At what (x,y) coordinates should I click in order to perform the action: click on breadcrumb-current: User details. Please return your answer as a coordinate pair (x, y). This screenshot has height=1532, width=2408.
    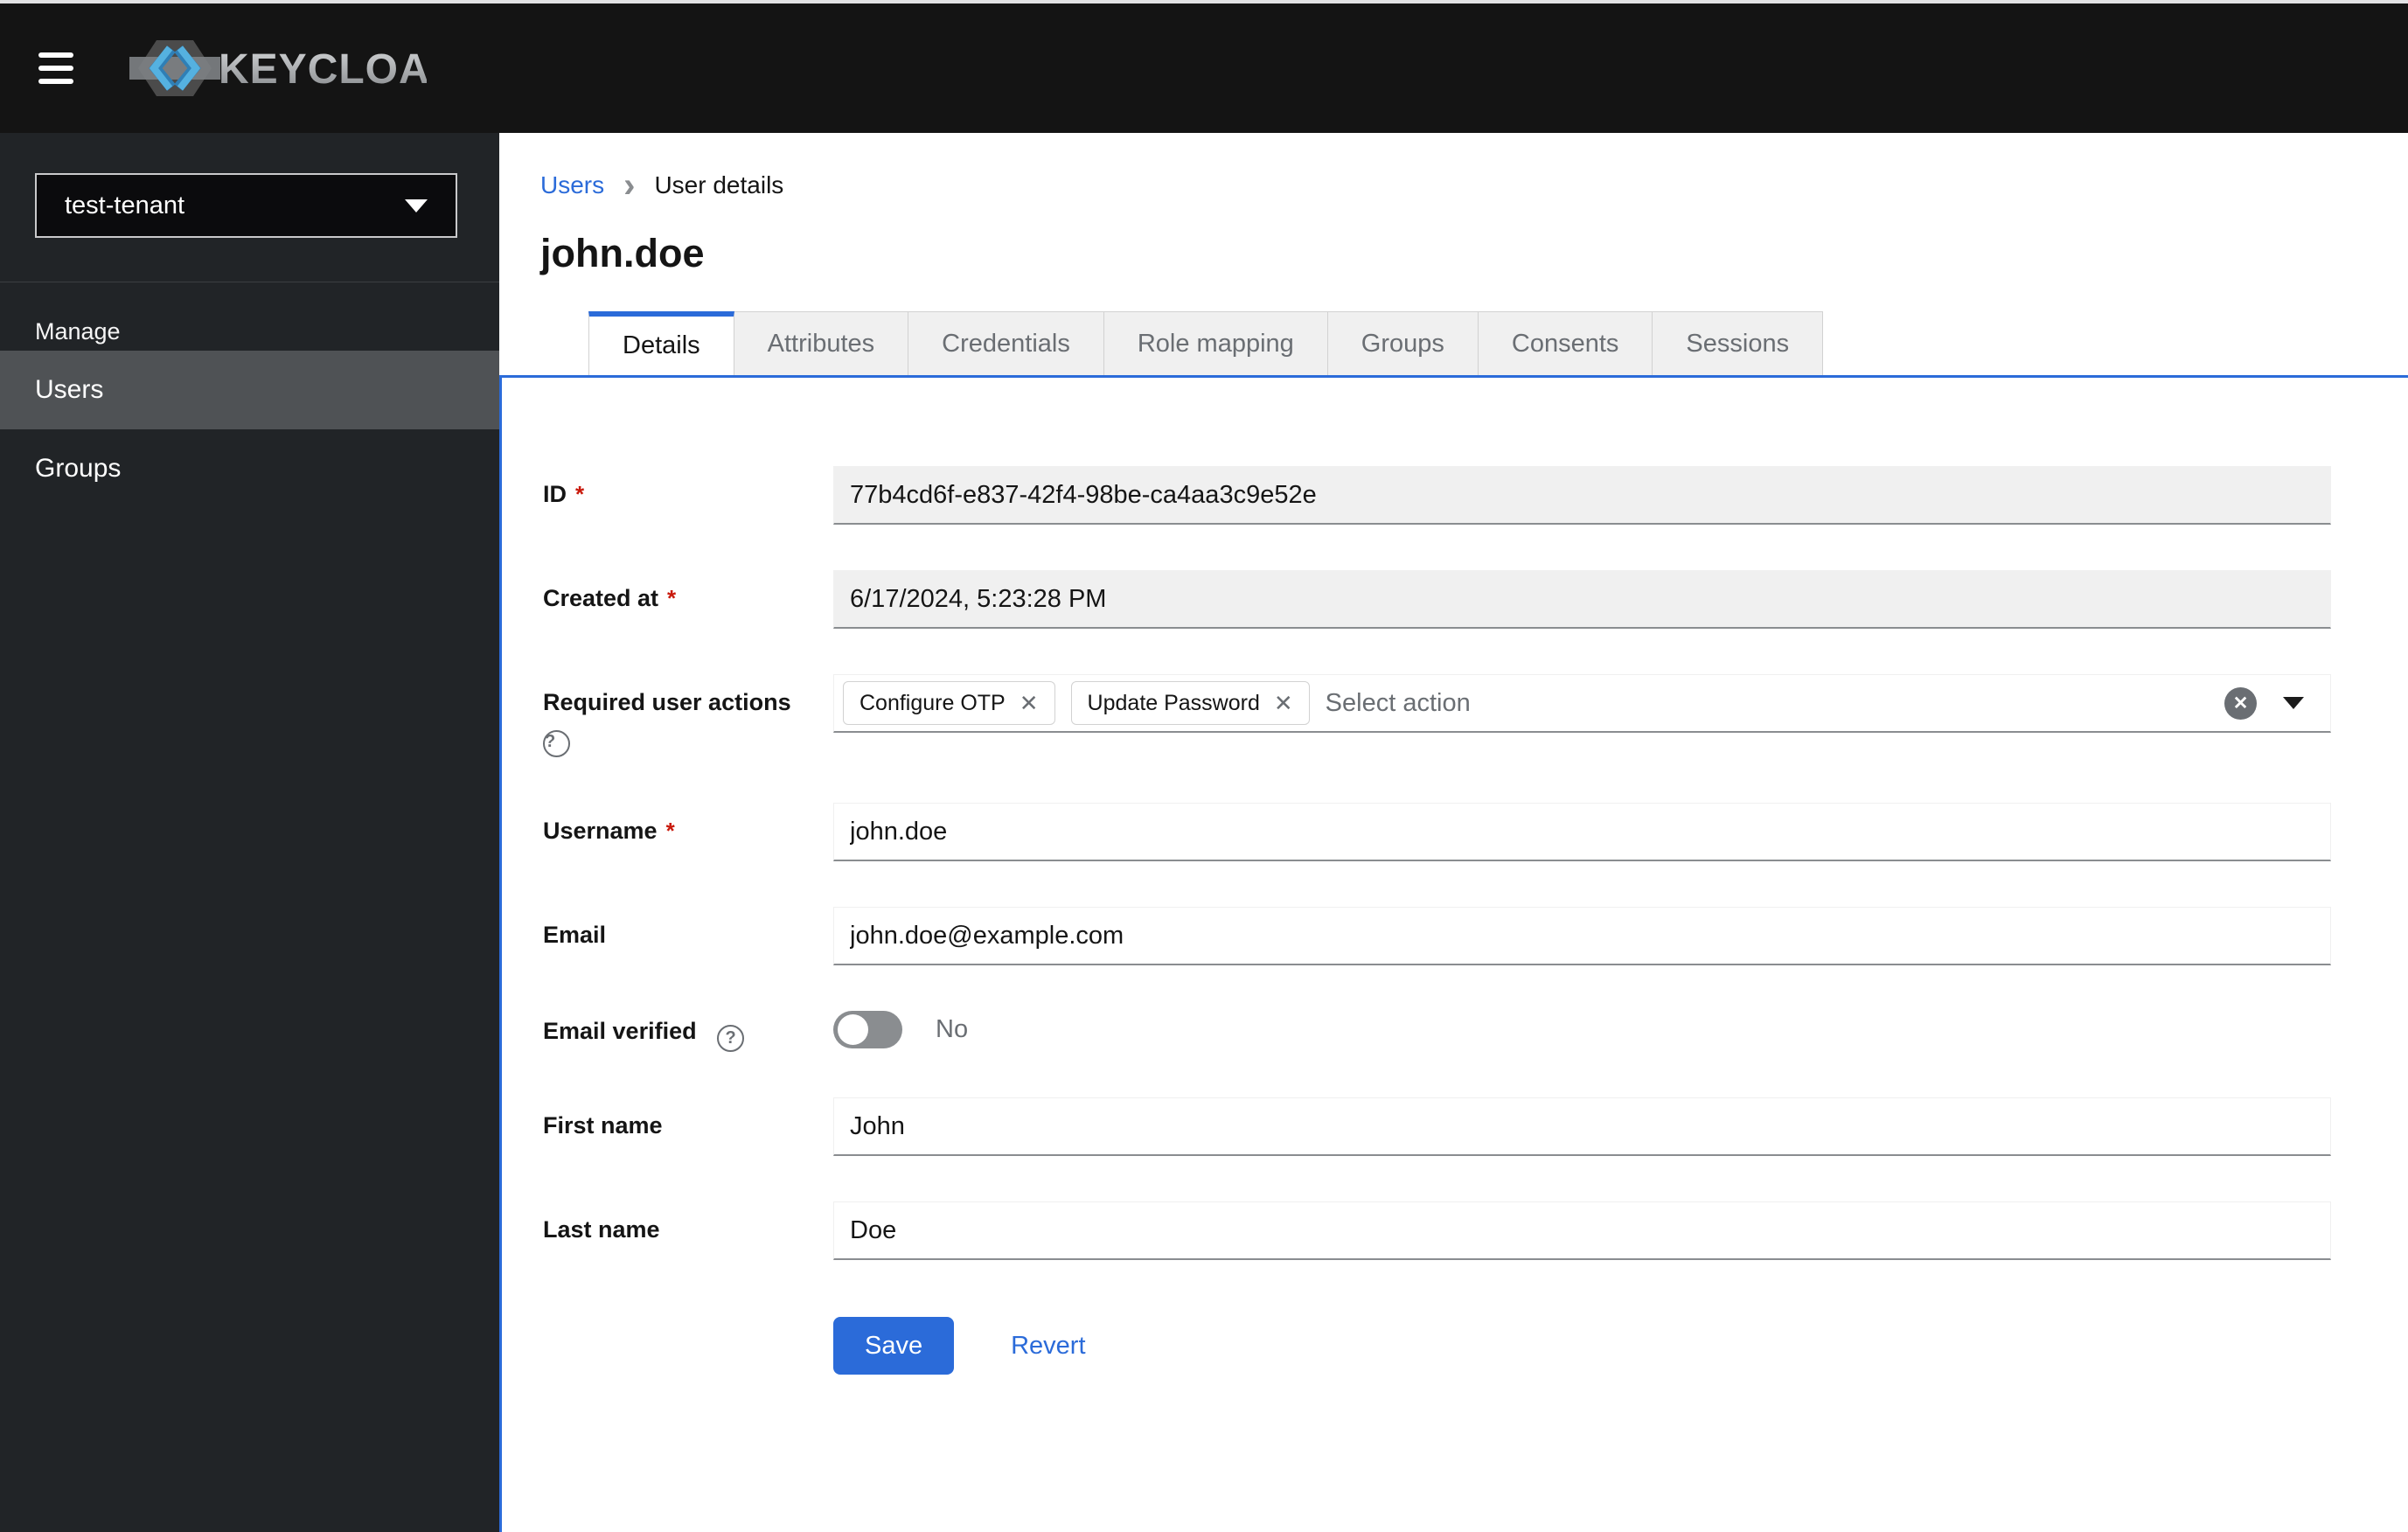
    Looking at the image, I should click on (719, 184).